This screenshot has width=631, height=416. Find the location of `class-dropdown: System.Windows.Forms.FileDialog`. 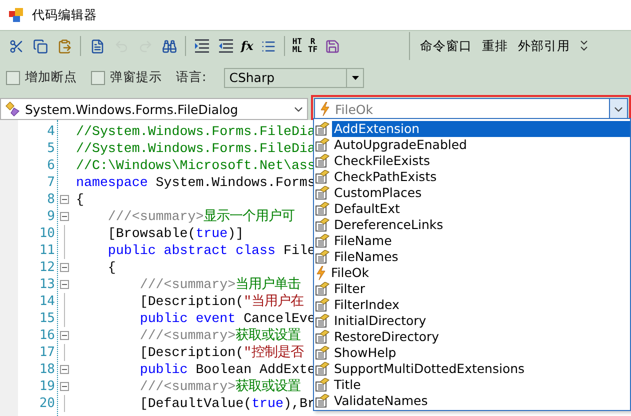

class-dropdown: System.Windows.Forms.FileDialog is located at coordinates (154, 109).